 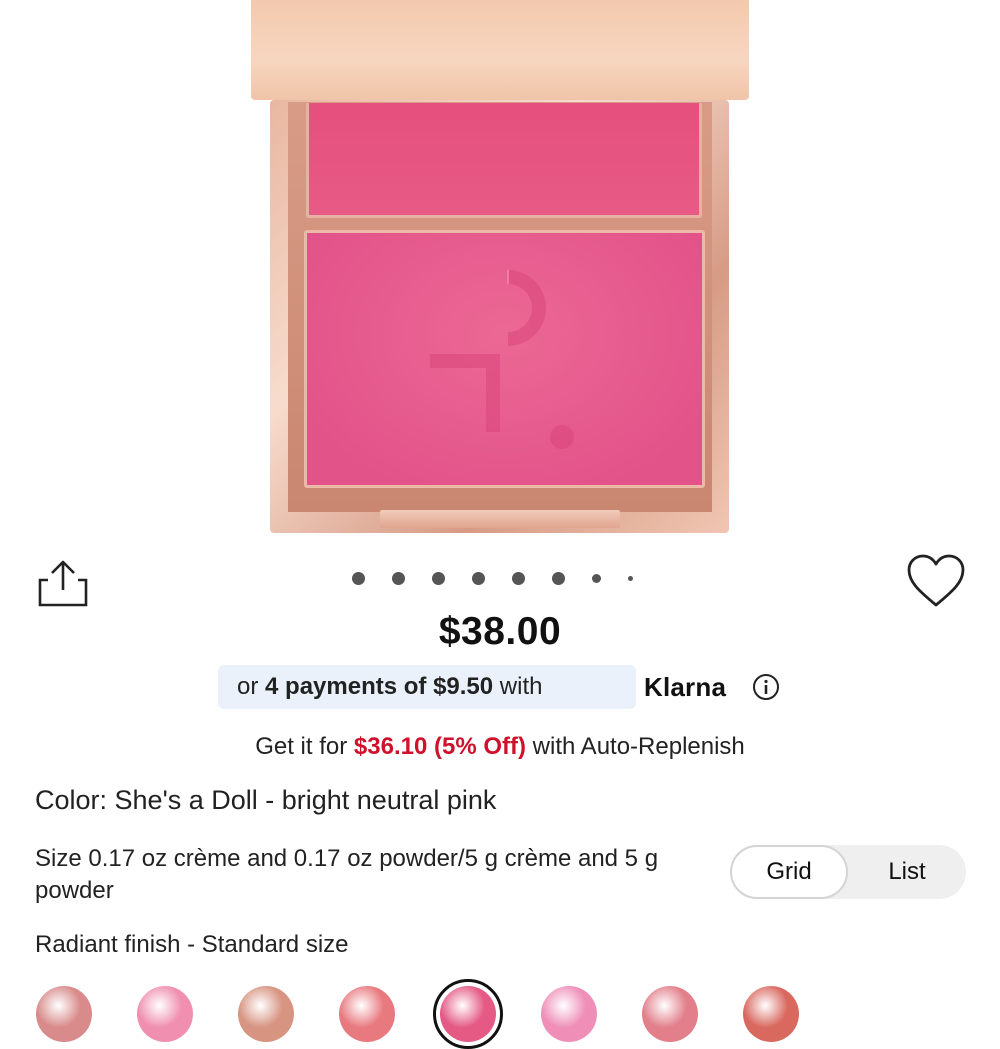 What do you see at coordinates (766, 687) in the screenshot?
I see `info-icon` at bounding box center [766, 687].